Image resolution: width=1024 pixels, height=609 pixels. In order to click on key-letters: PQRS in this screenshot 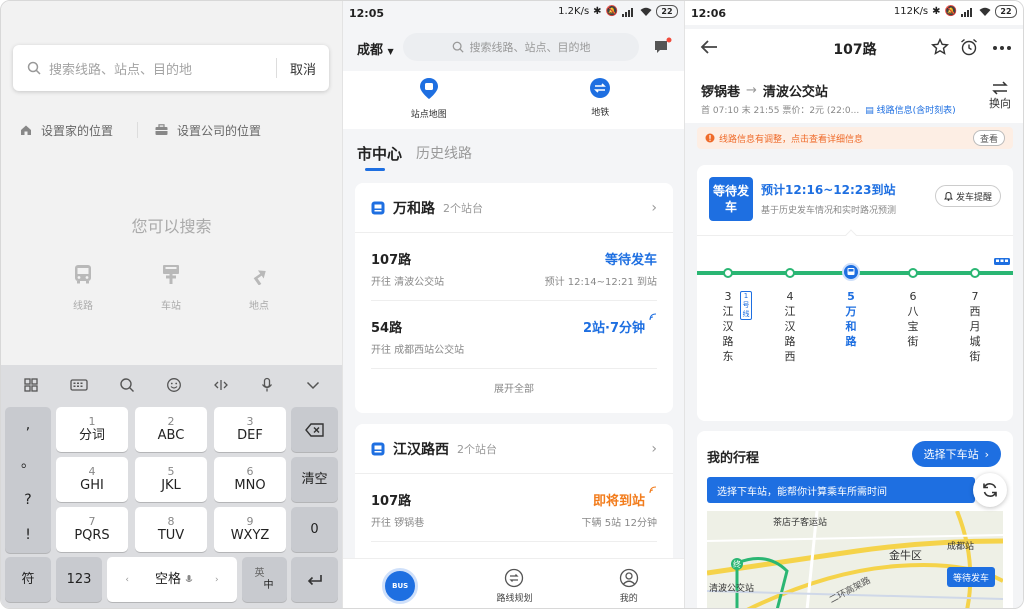, I will do `click(92, 535)`.